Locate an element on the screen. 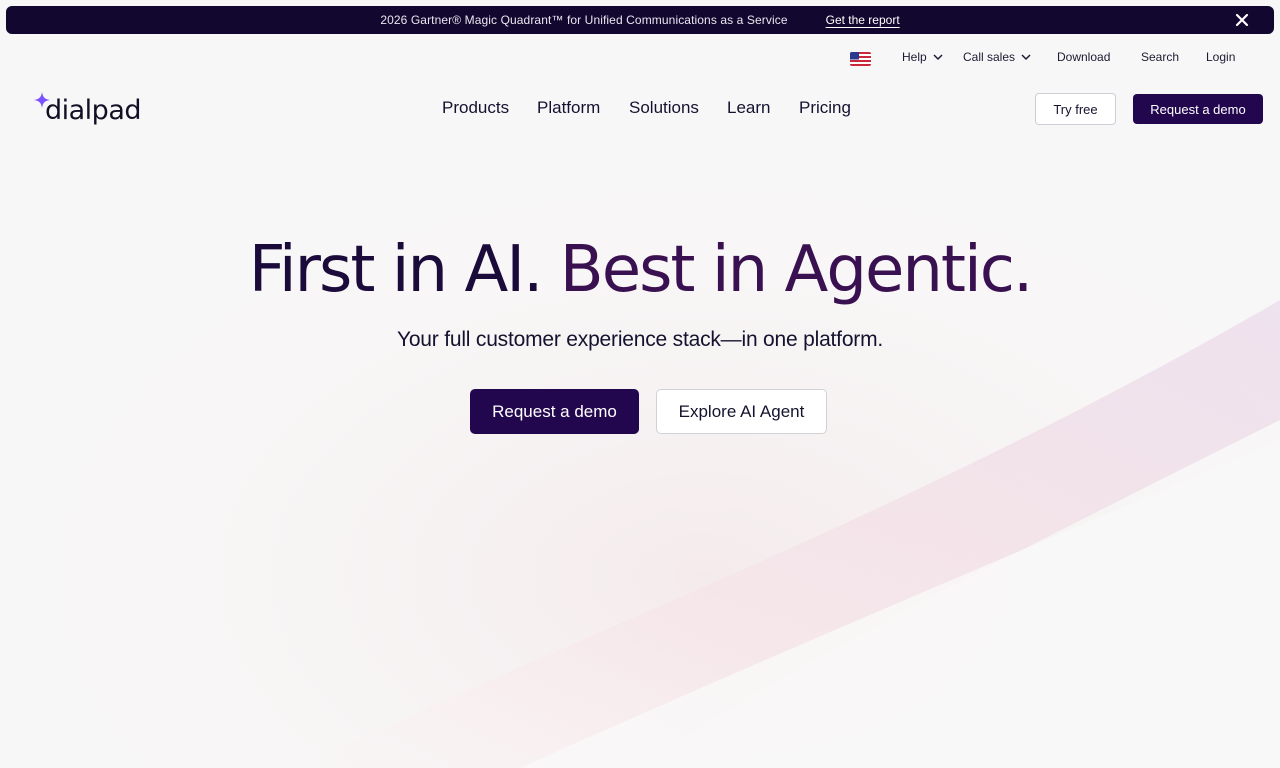 This screenshot has width=1280, height=768. call-sales-label: Call sales is located at coordinates (989, 57).